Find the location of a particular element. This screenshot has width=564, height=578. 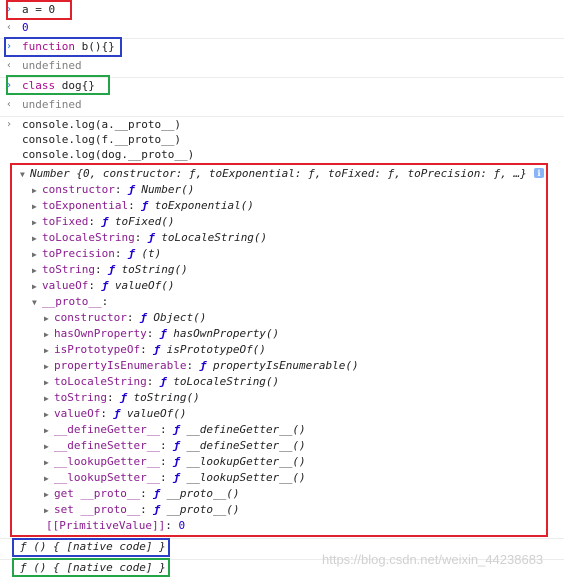

property-value: hasOwnProperty() is located at coordinates (226, 333).